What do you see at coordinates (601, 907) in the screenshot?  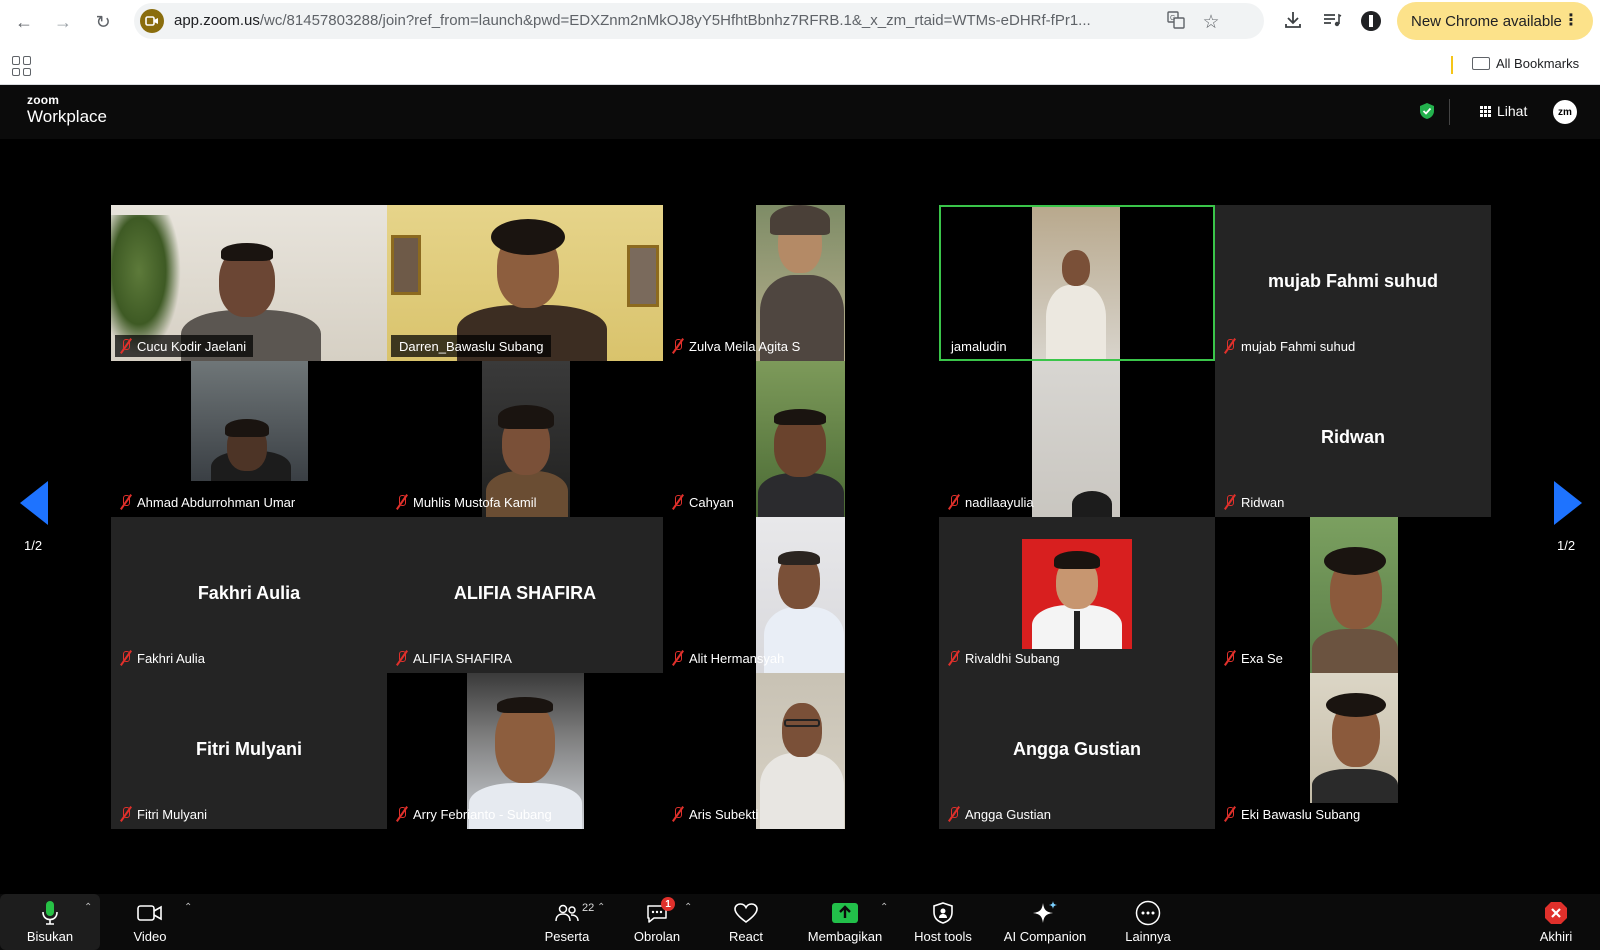 I see `participants-options-chevron-icon: ⌃` at bounding box center [601, 907].